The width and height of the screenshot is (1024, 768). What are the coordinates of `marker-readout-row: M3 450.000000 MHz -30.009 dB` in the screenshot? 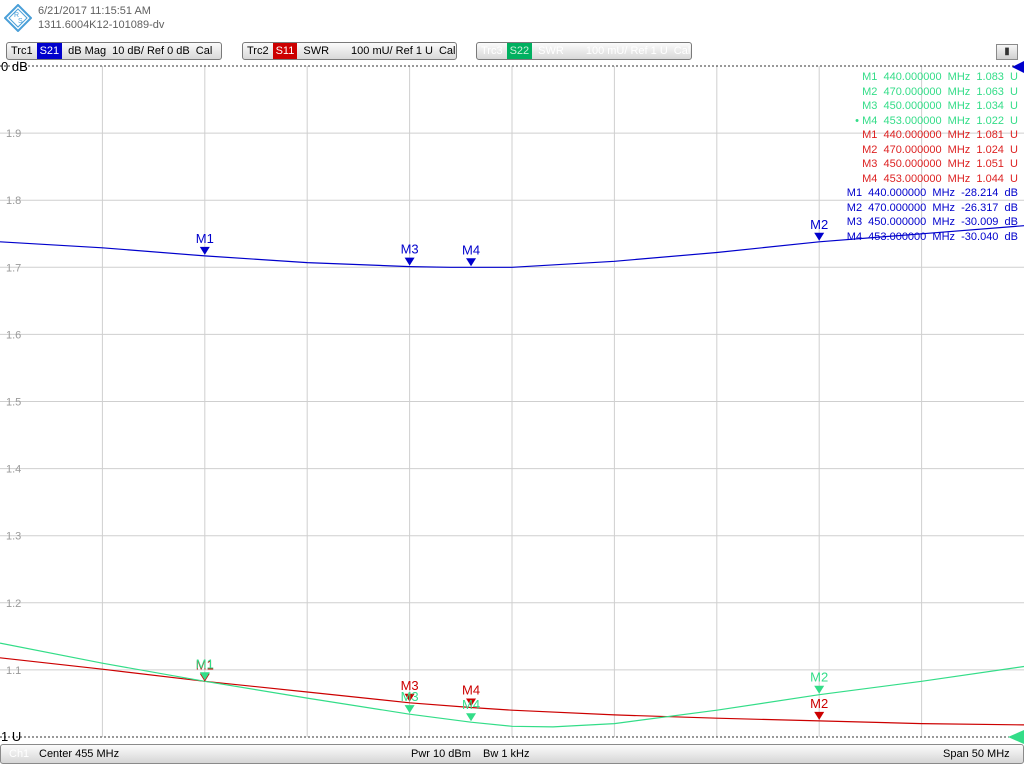 It's located at (932, 222).